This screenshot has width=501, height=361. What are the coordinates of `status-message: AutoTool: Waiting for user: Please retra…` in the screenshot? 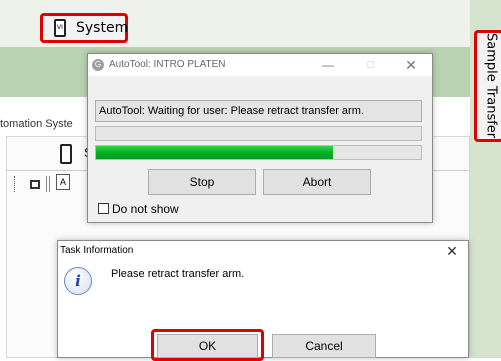 It's located at (258, 111).